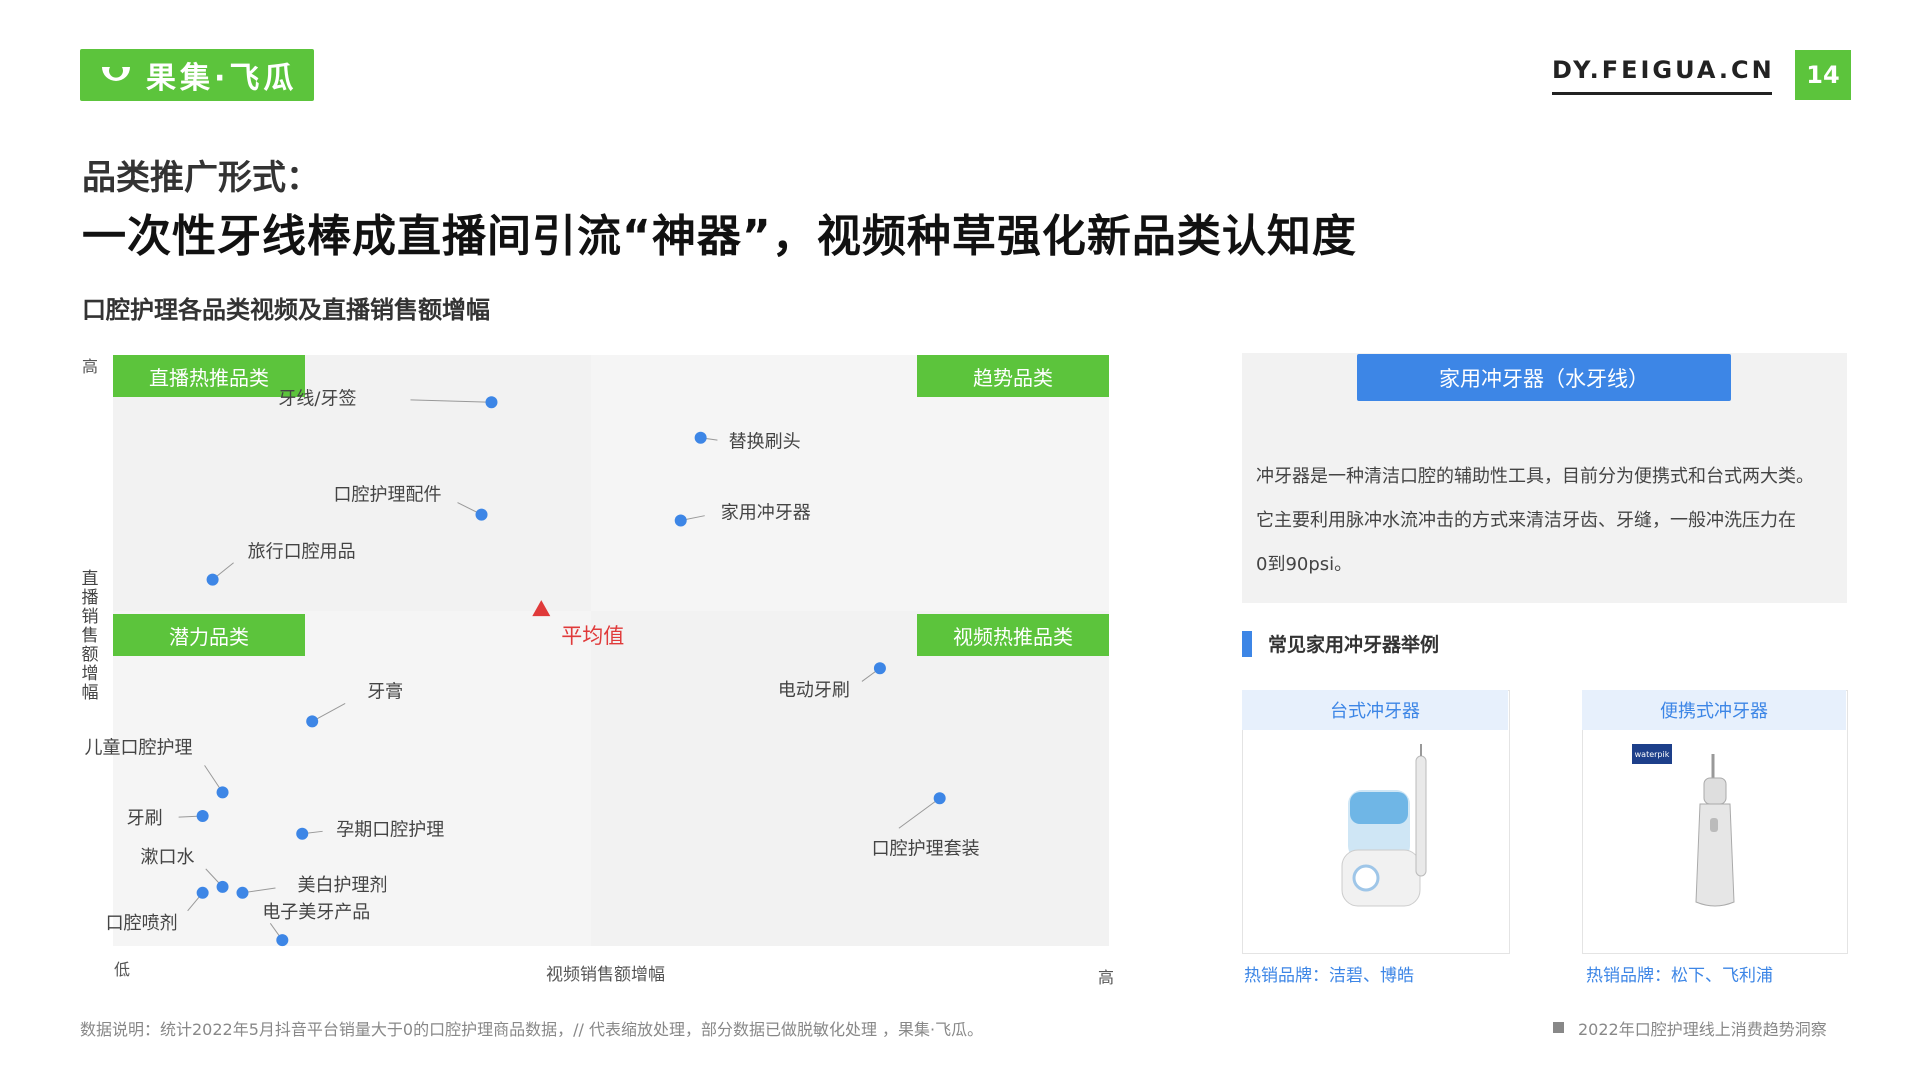 This screenshot has height=1080, width=1920. I want to click on portable-flosser-image, so click(1715, 830).